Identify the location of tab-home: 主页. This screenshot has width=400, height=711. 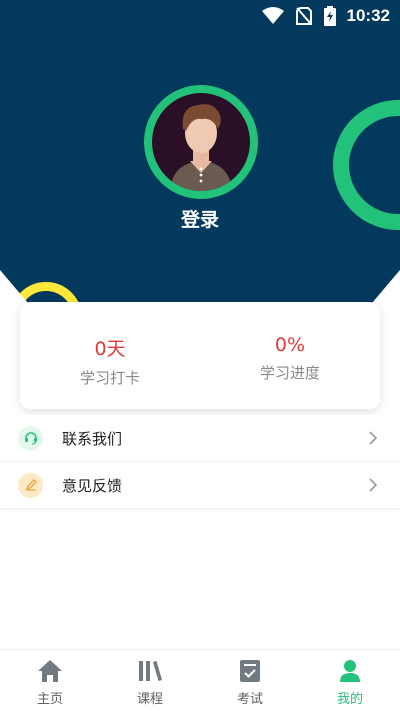
(50, 680).